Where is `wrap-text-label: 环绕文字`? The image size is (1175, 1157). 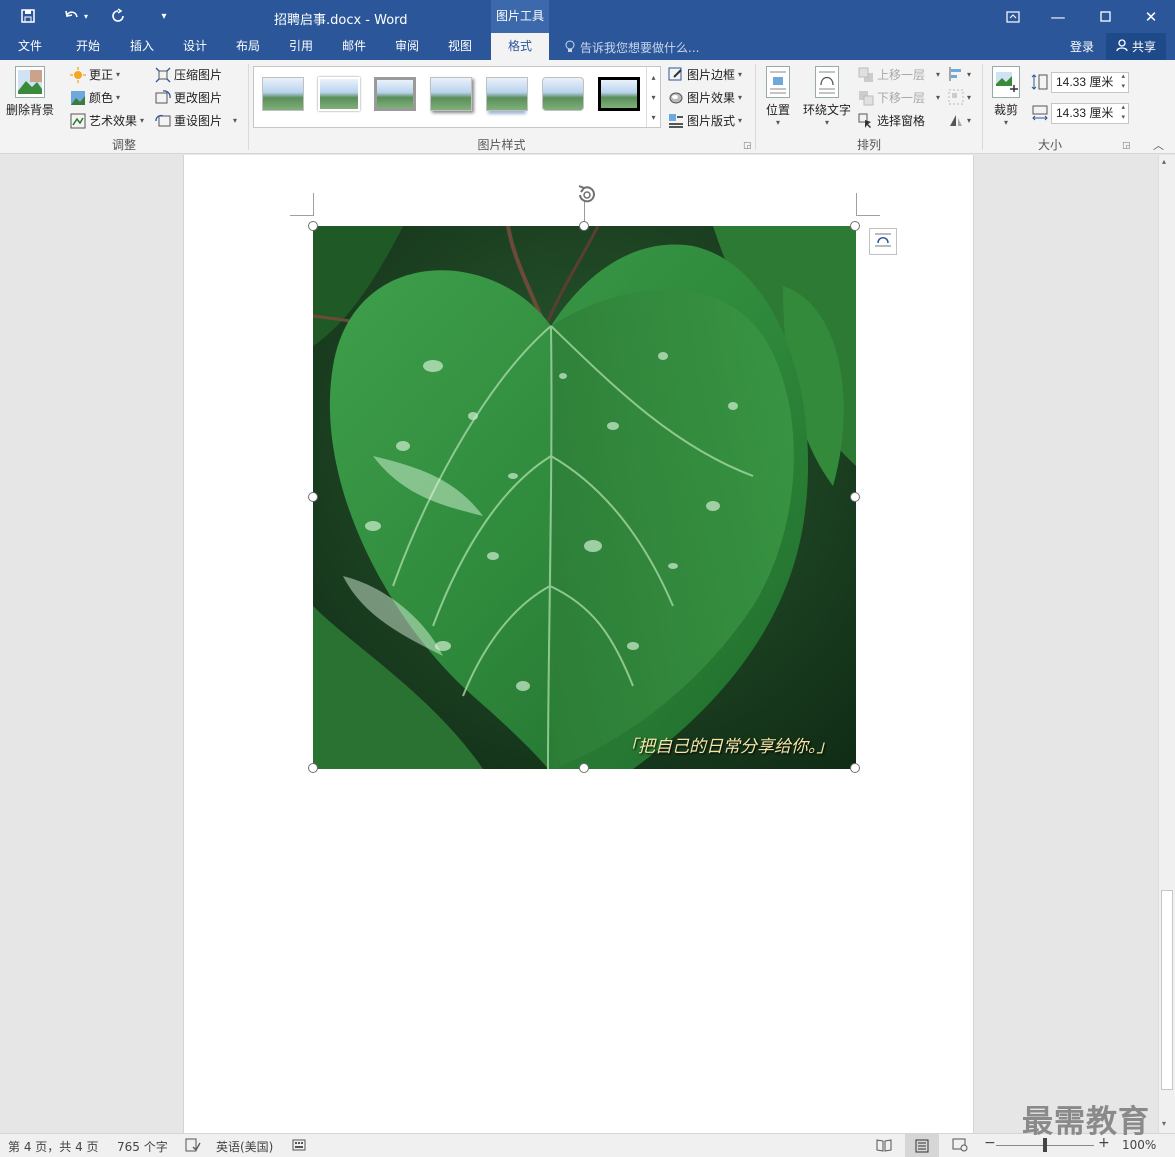 wrap-text-label: 环绕文字 is located at coordinates (827, 110).